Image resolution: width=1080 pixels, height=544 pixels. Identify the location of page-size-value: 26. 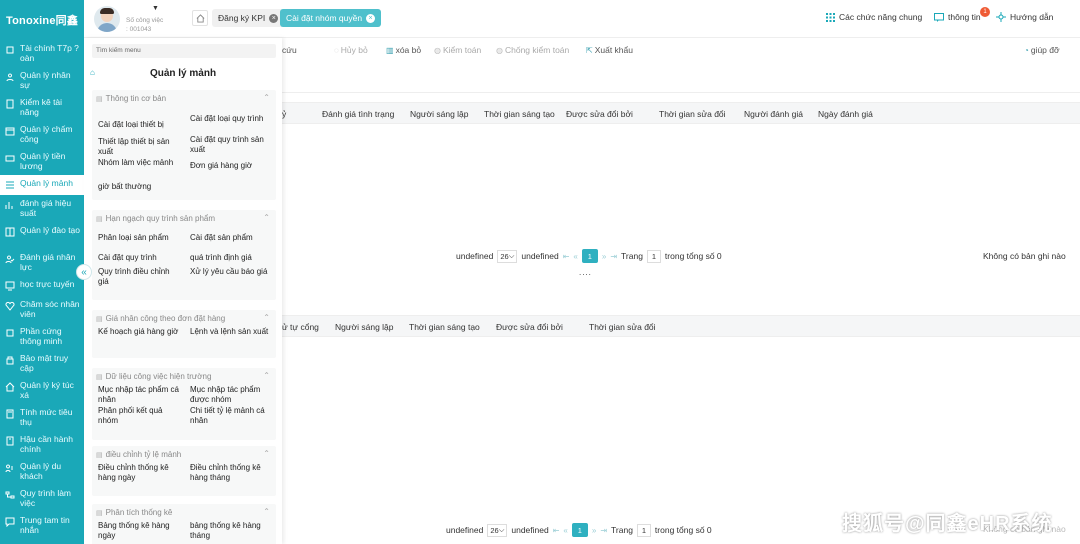
(494, 530).